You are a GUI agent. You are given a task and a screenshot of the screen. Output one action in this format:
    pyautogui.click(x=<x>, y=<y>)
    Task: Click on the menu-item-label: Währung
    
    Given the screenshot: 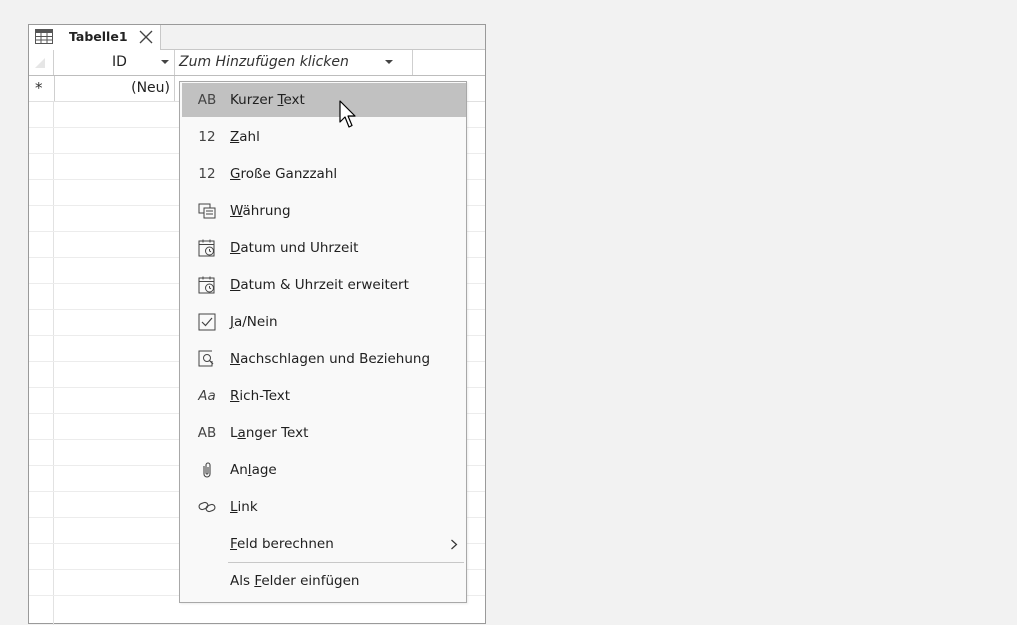 What is the action you would take?
    pyautogui.click(x=260, y=211)
    